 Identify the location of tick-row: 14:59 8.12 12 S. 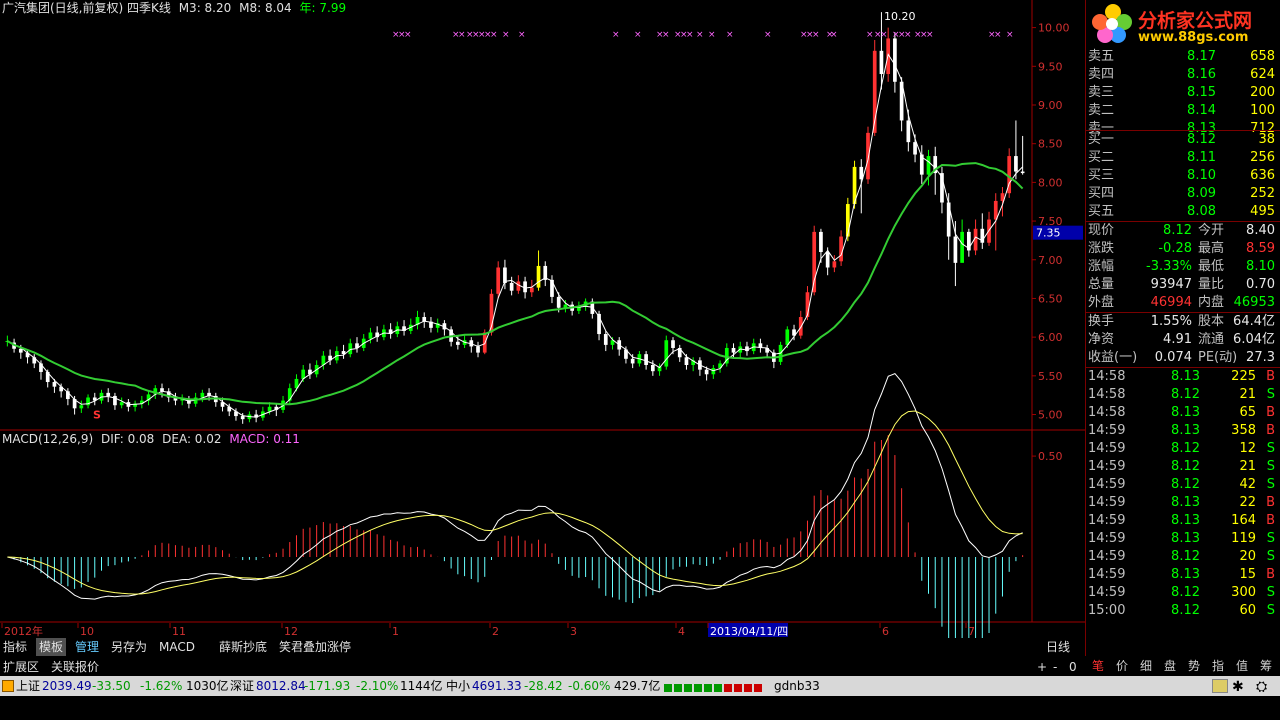
(1182, 449).